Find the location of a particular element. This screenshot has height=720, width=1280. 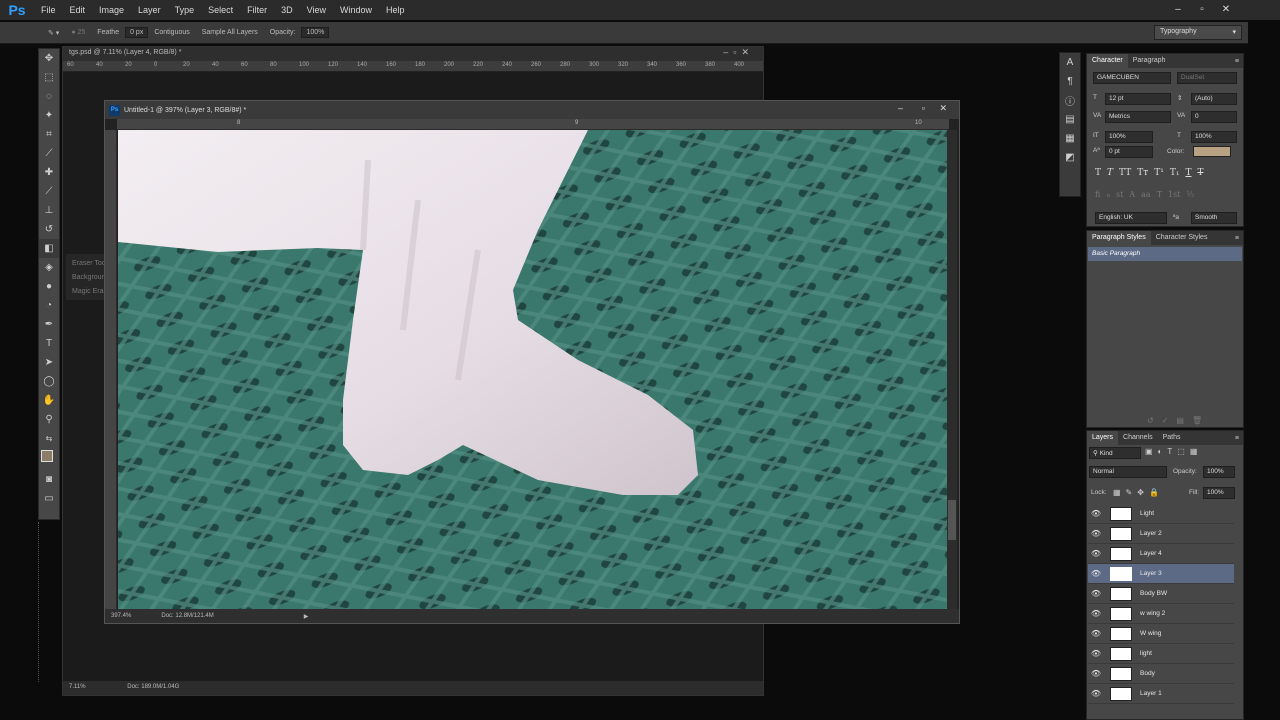

dodge-tool-icon: ◔ is located at coordinates (49, 305).